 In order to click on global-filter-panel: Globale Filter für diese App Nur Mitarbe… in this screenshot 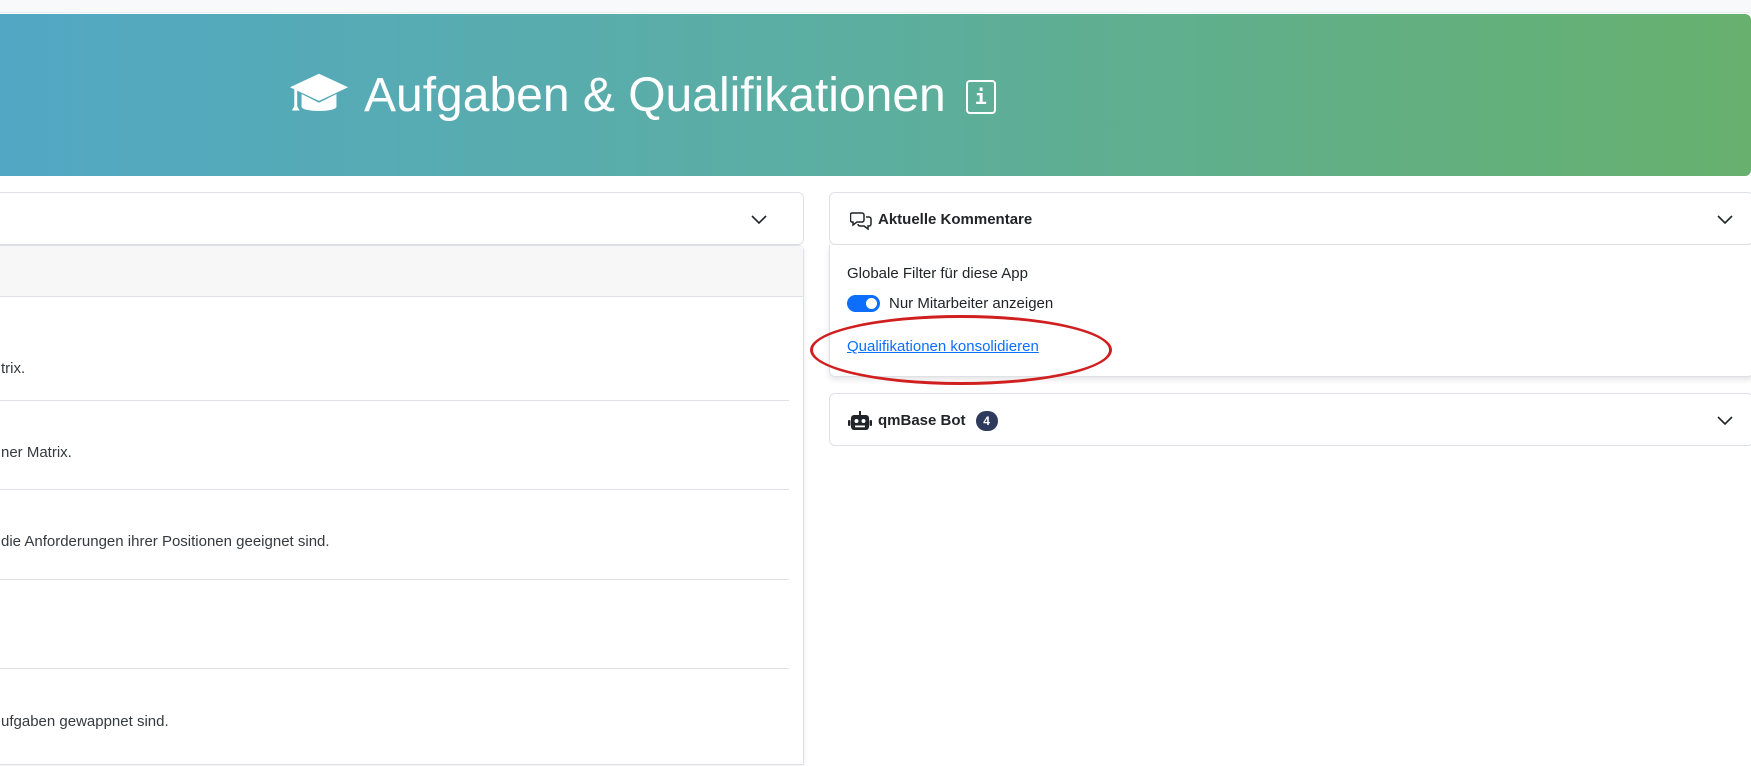, I will do `click(1290, 311)`.